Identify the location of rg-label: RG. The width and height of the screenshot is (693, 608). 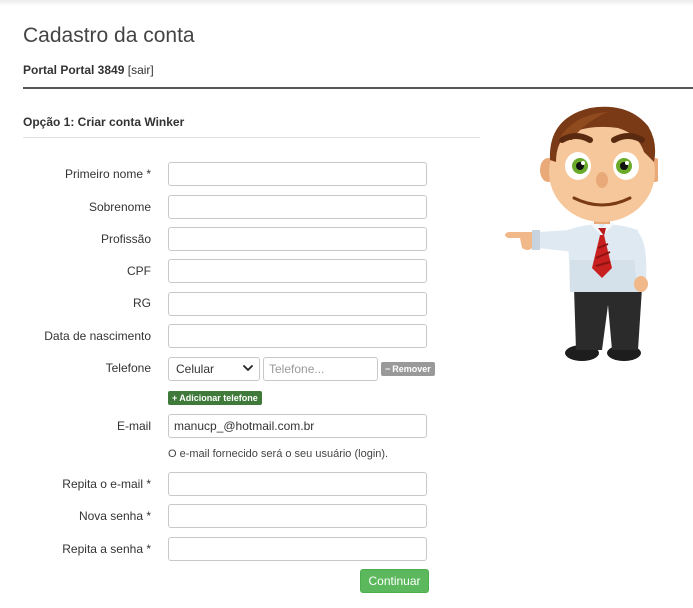
(142, 303).